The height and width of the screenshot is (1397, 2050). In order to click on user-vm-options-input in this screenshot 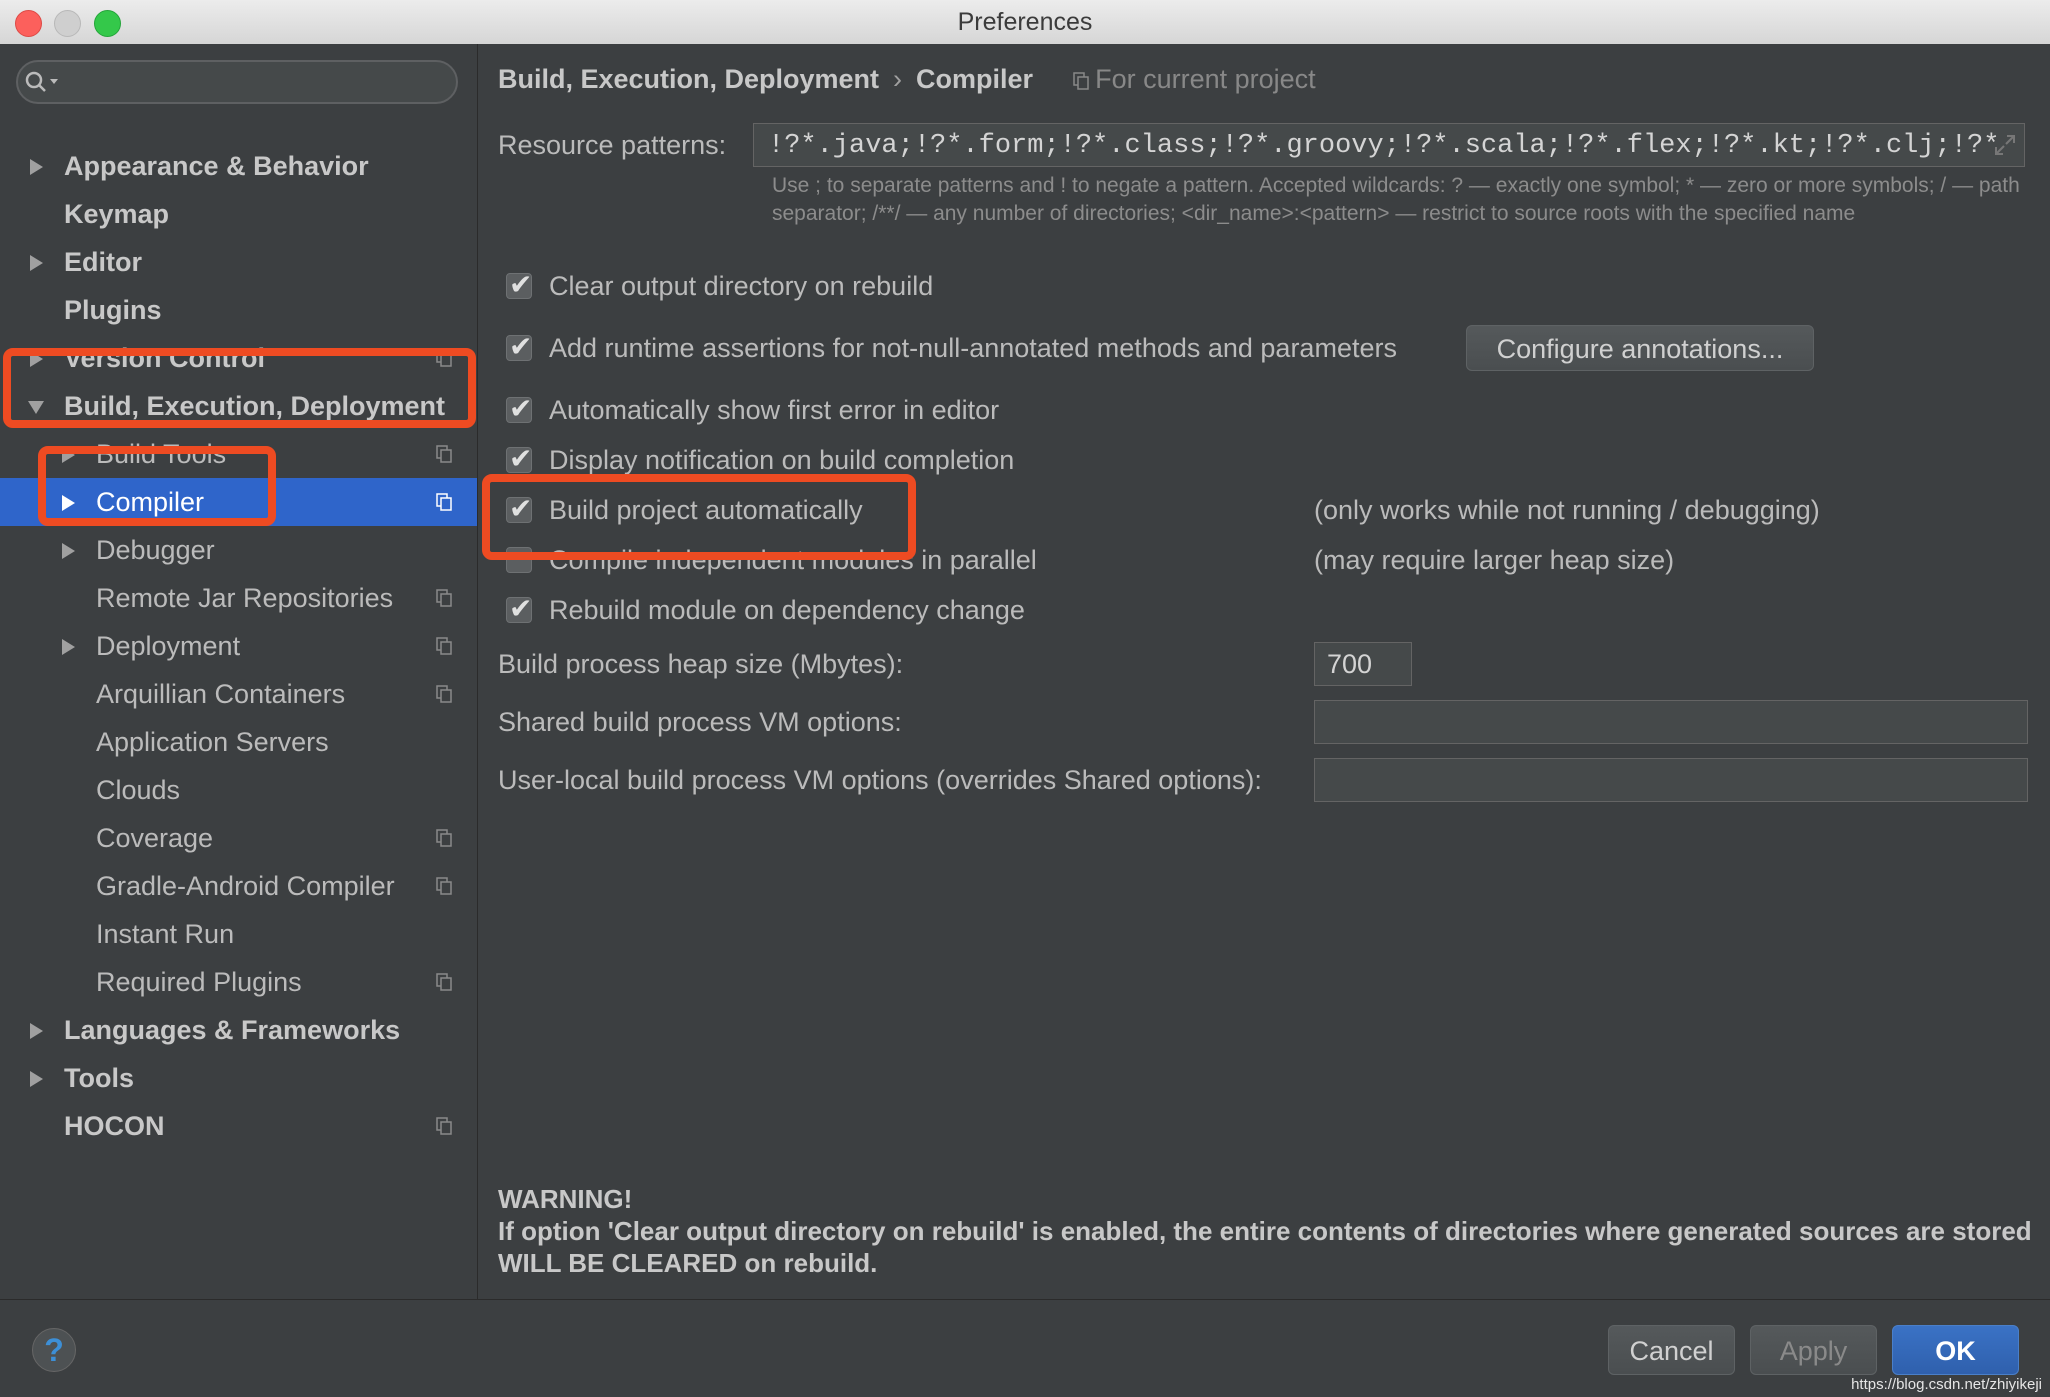, I will do `click(1671, 780)`.